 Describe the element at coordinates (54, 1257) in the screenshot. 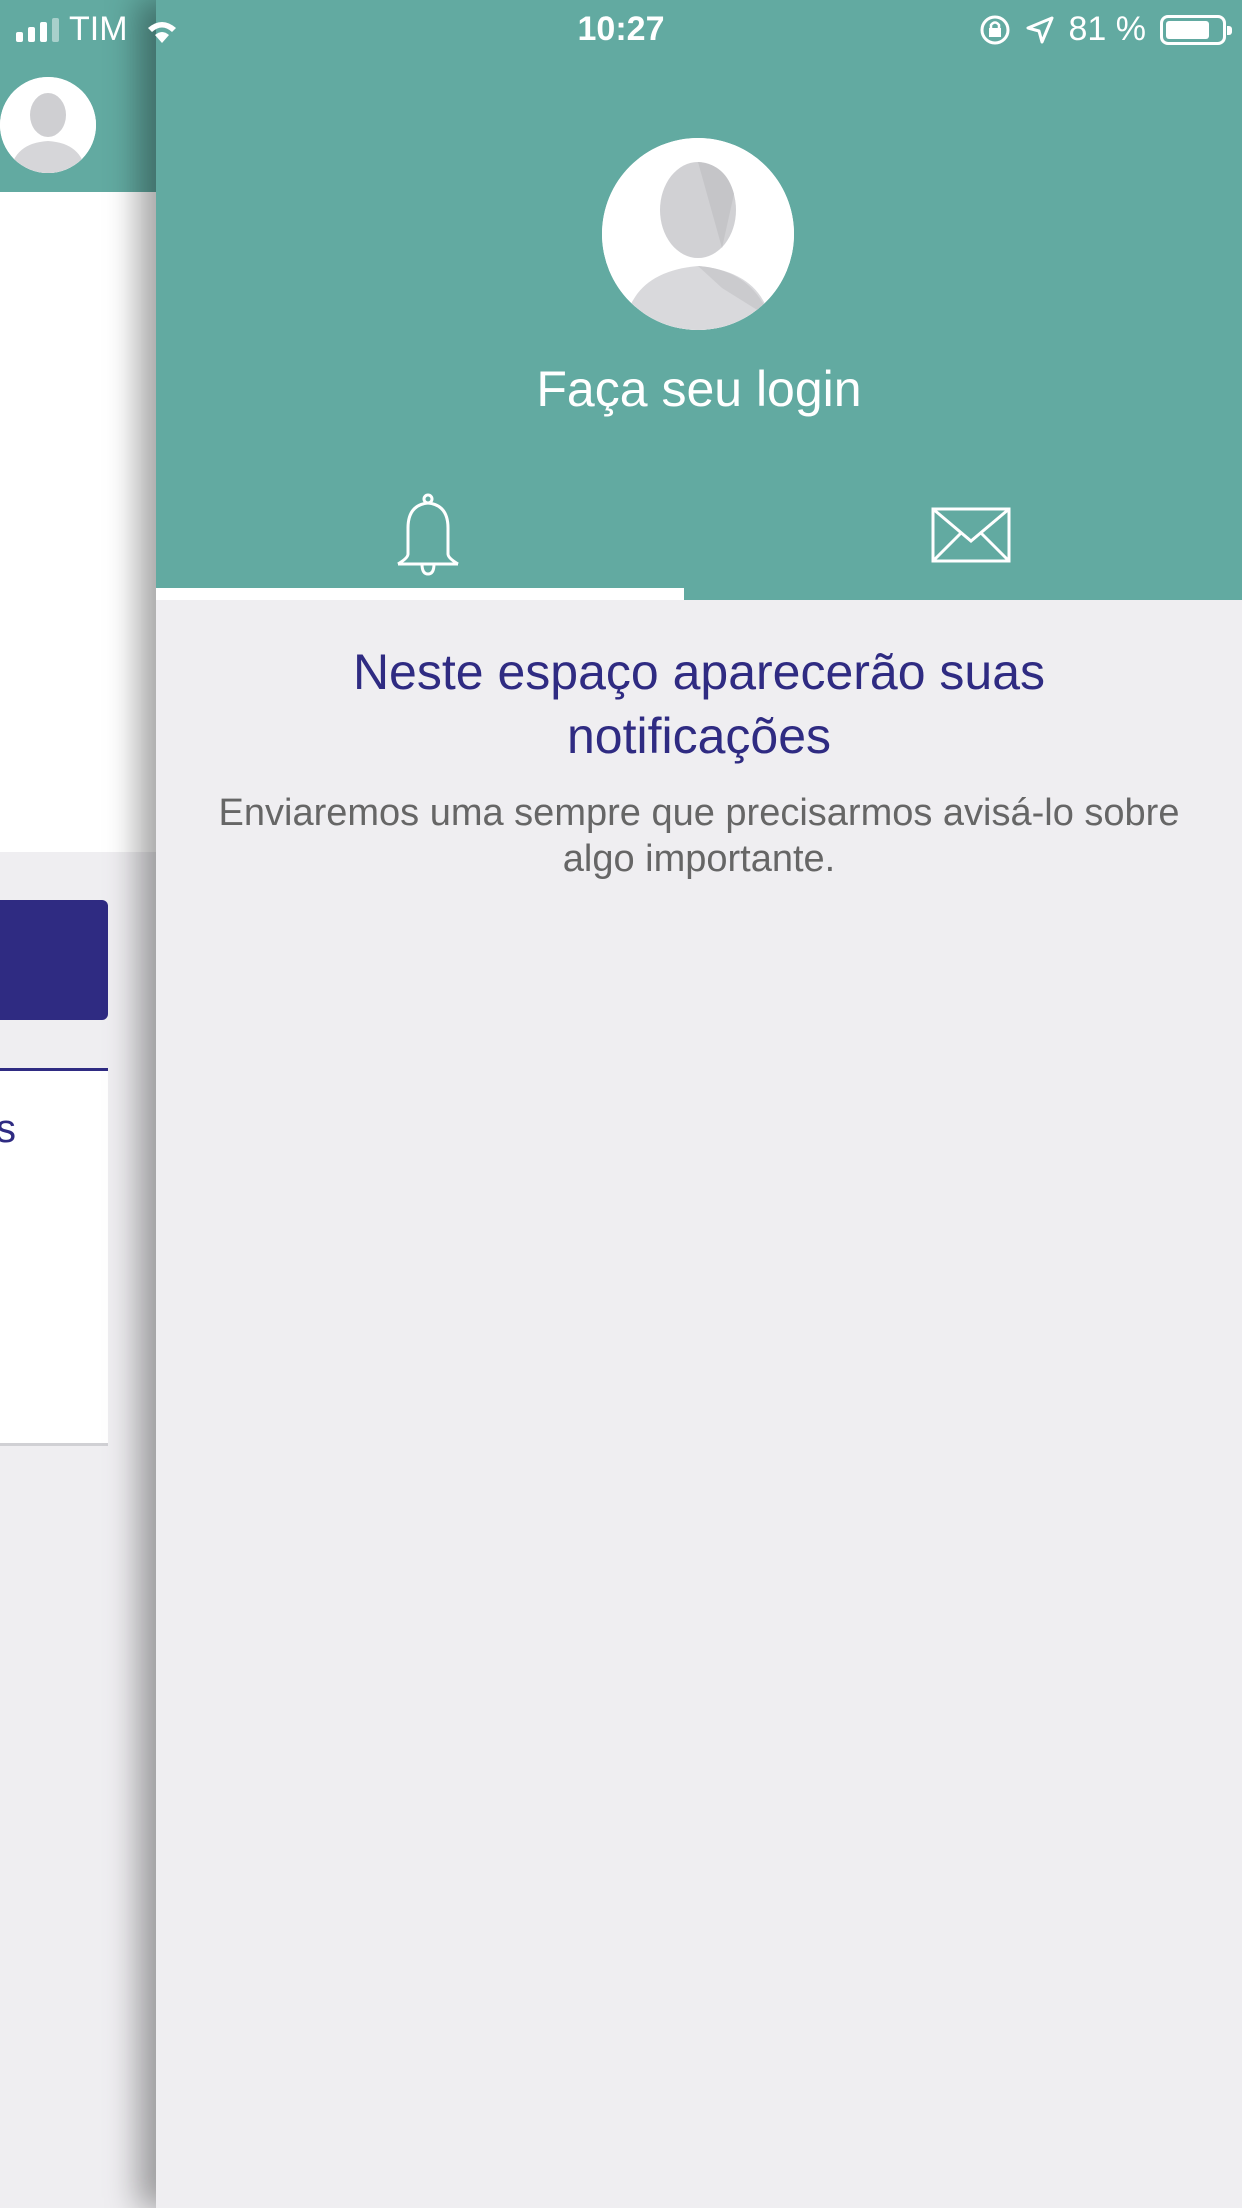

I see `background-card: s` at that location.